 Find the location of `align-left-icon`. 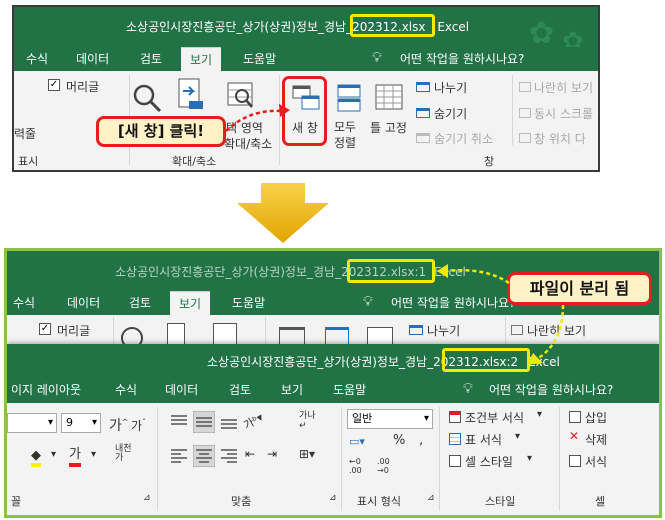

align-left-icon is located at coordinates (179, 456).